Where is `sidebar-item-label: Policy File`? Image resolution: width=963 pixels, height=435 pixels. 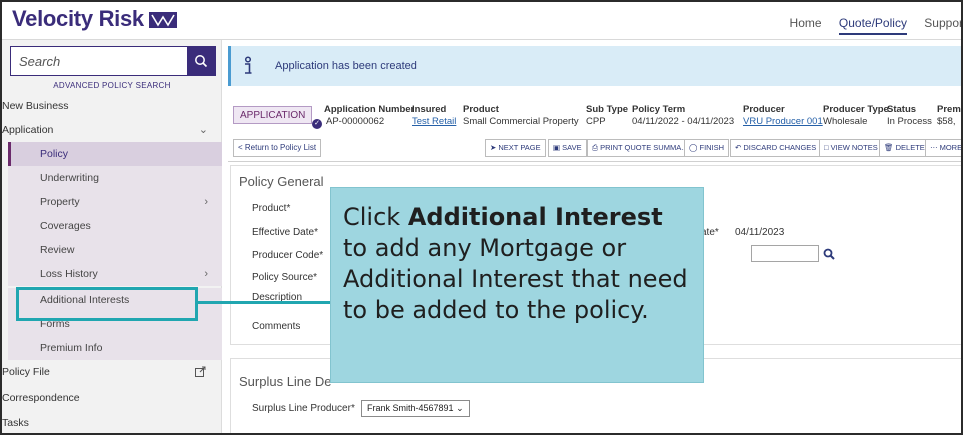 sidebar-item-label: Policy File is located at coordinates (26, 372).